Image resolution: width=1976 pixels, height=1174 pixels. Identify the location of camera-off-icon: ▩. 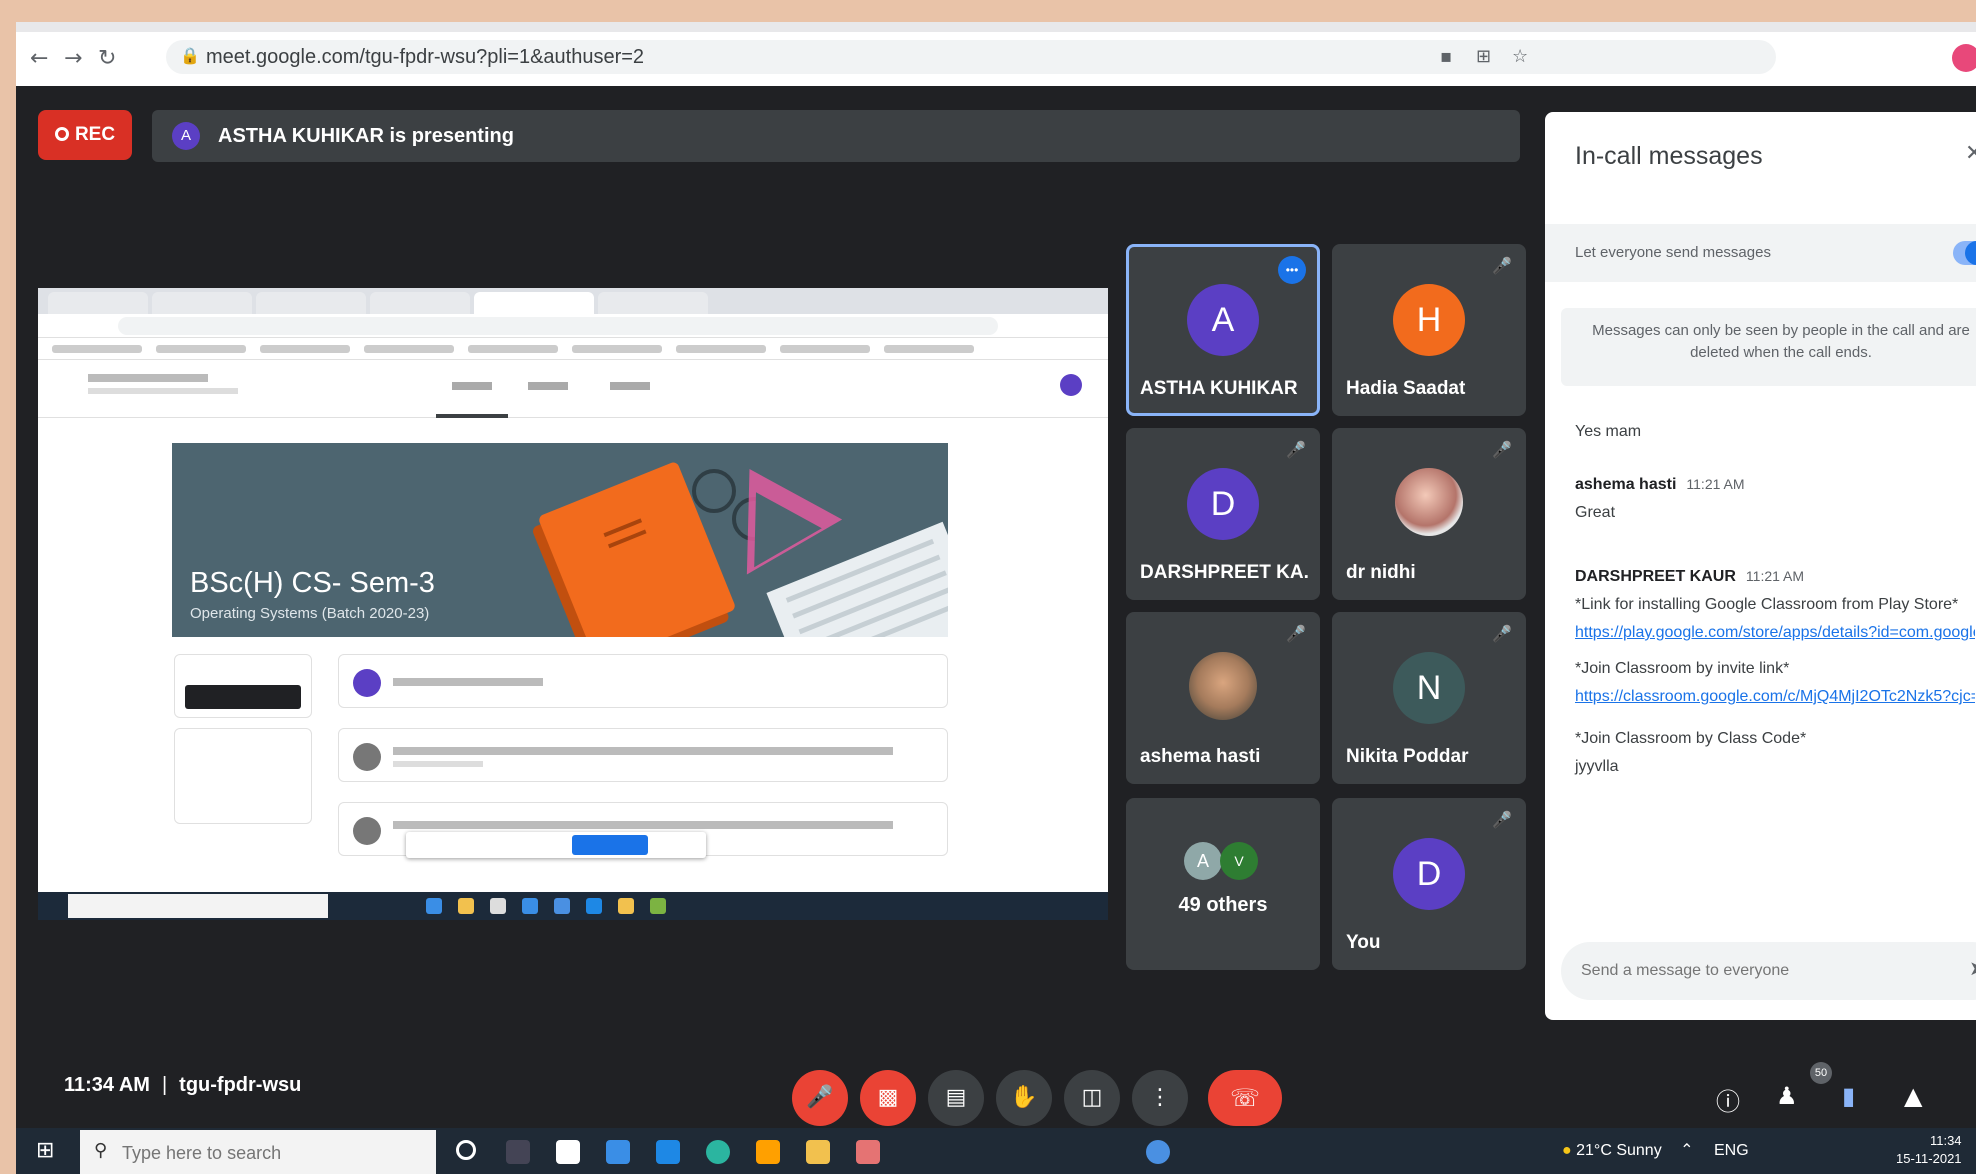
(888, 1097).